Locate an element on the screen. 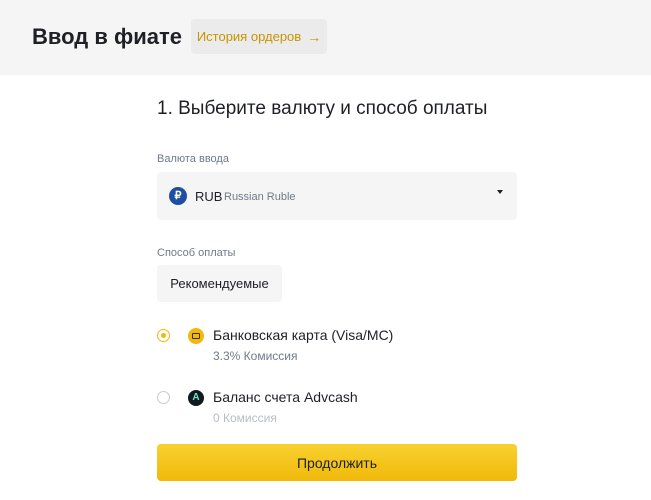 The image size is (651, 500). advcash-icon: A is located at coordinates (196, 398).